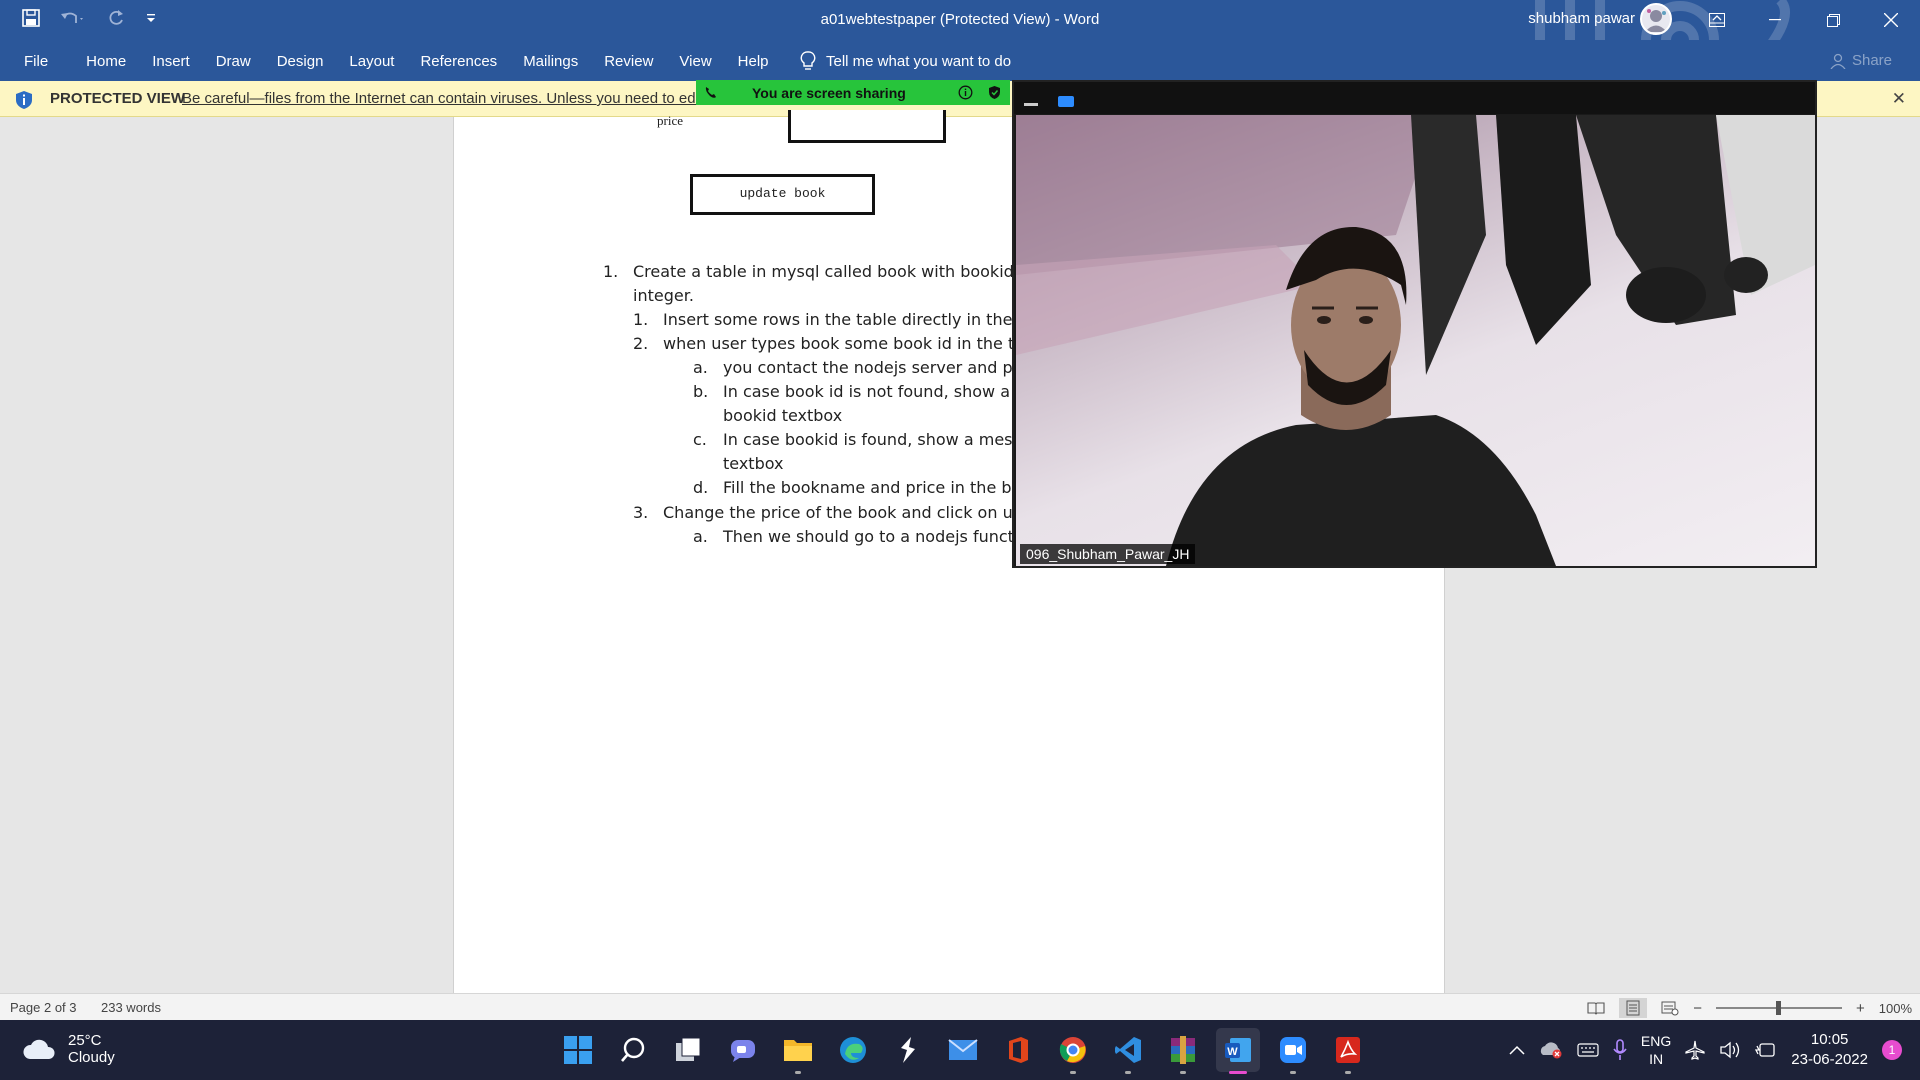  I want to click on minimize-button, so click(1775, 20).